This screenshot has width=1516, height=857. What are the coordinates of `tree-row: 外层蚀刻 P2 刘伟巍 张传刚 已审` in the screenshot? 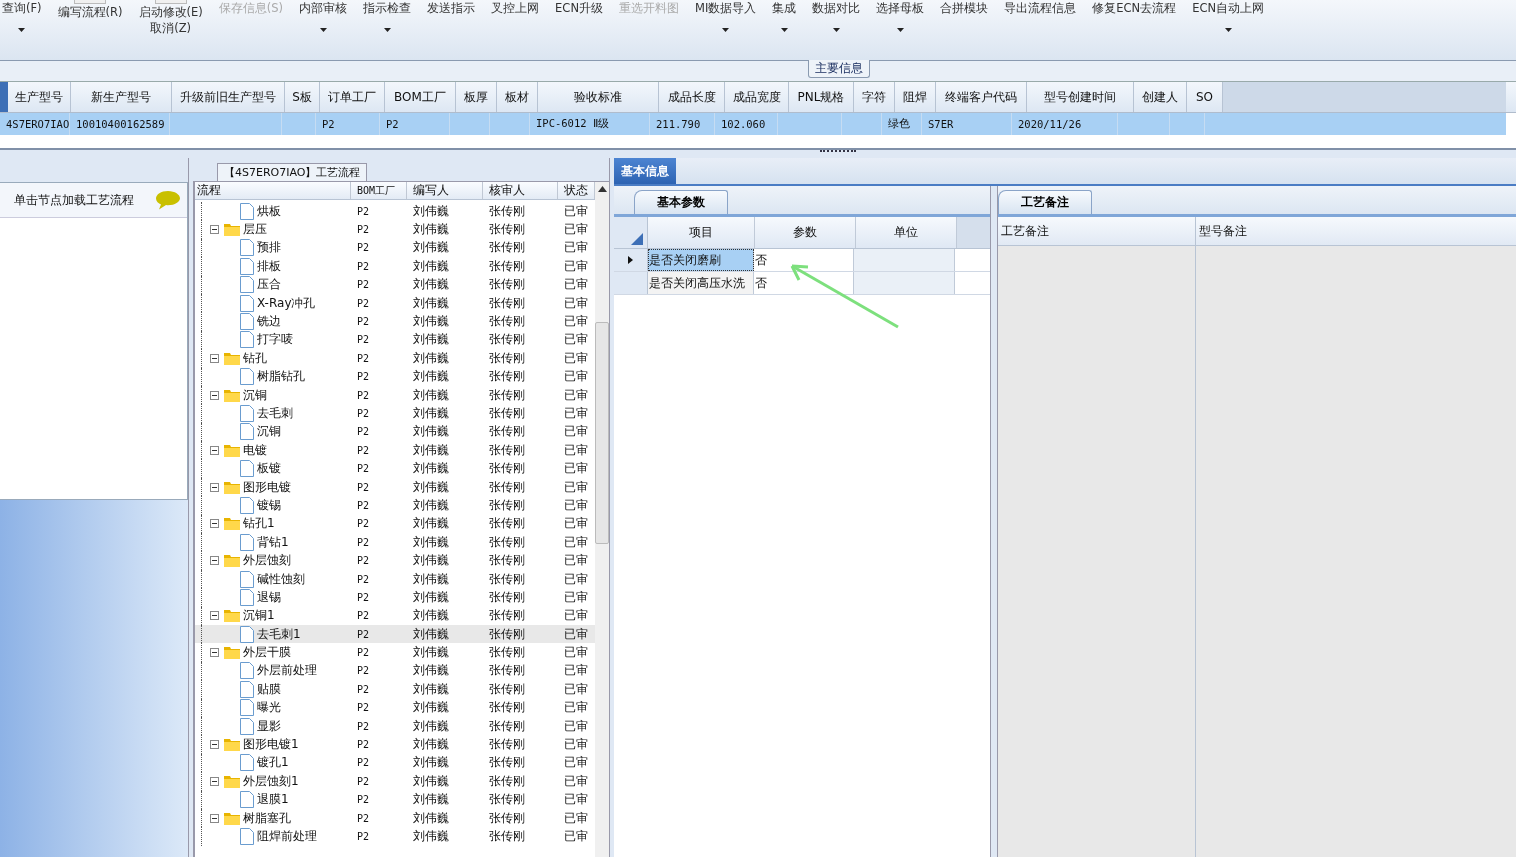 It's located at (395, 560).